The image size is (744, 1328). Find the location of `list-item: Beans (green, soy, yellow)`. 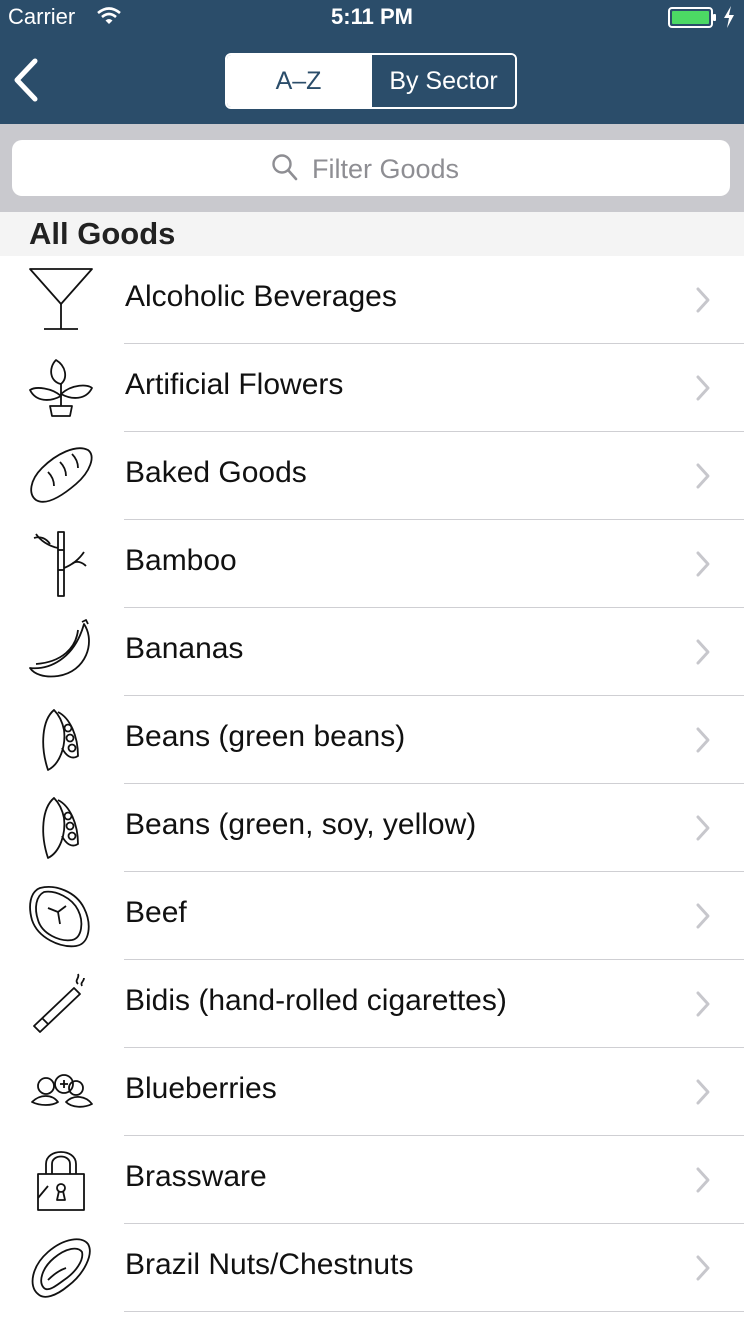

list-item: Beans (green, soy, yellow) is located at coordinates (372, 828).